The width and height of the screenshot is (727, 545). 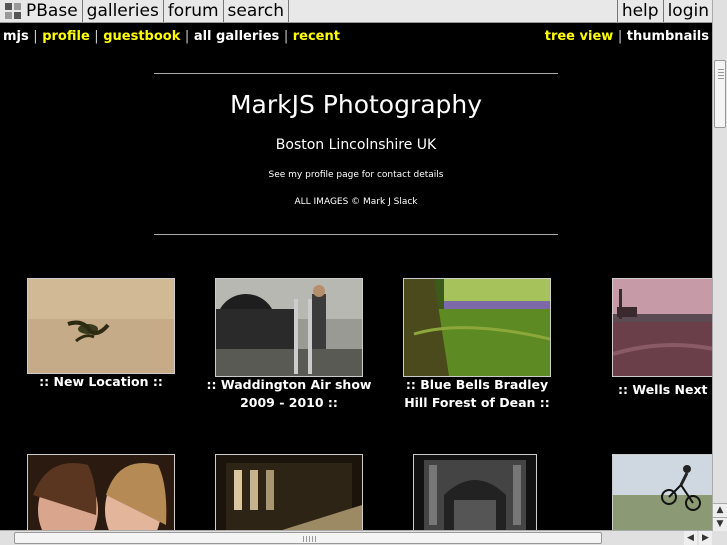 I want to click on gallery-thumbnail-new-location, so click(x=101, y=326).